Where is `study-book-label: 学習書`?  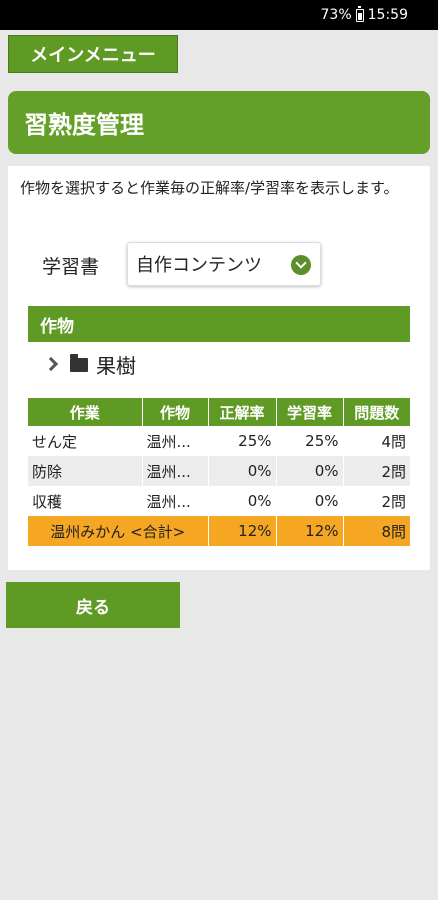 study-book-label: 学習書 is located at coordinates (71, 267).